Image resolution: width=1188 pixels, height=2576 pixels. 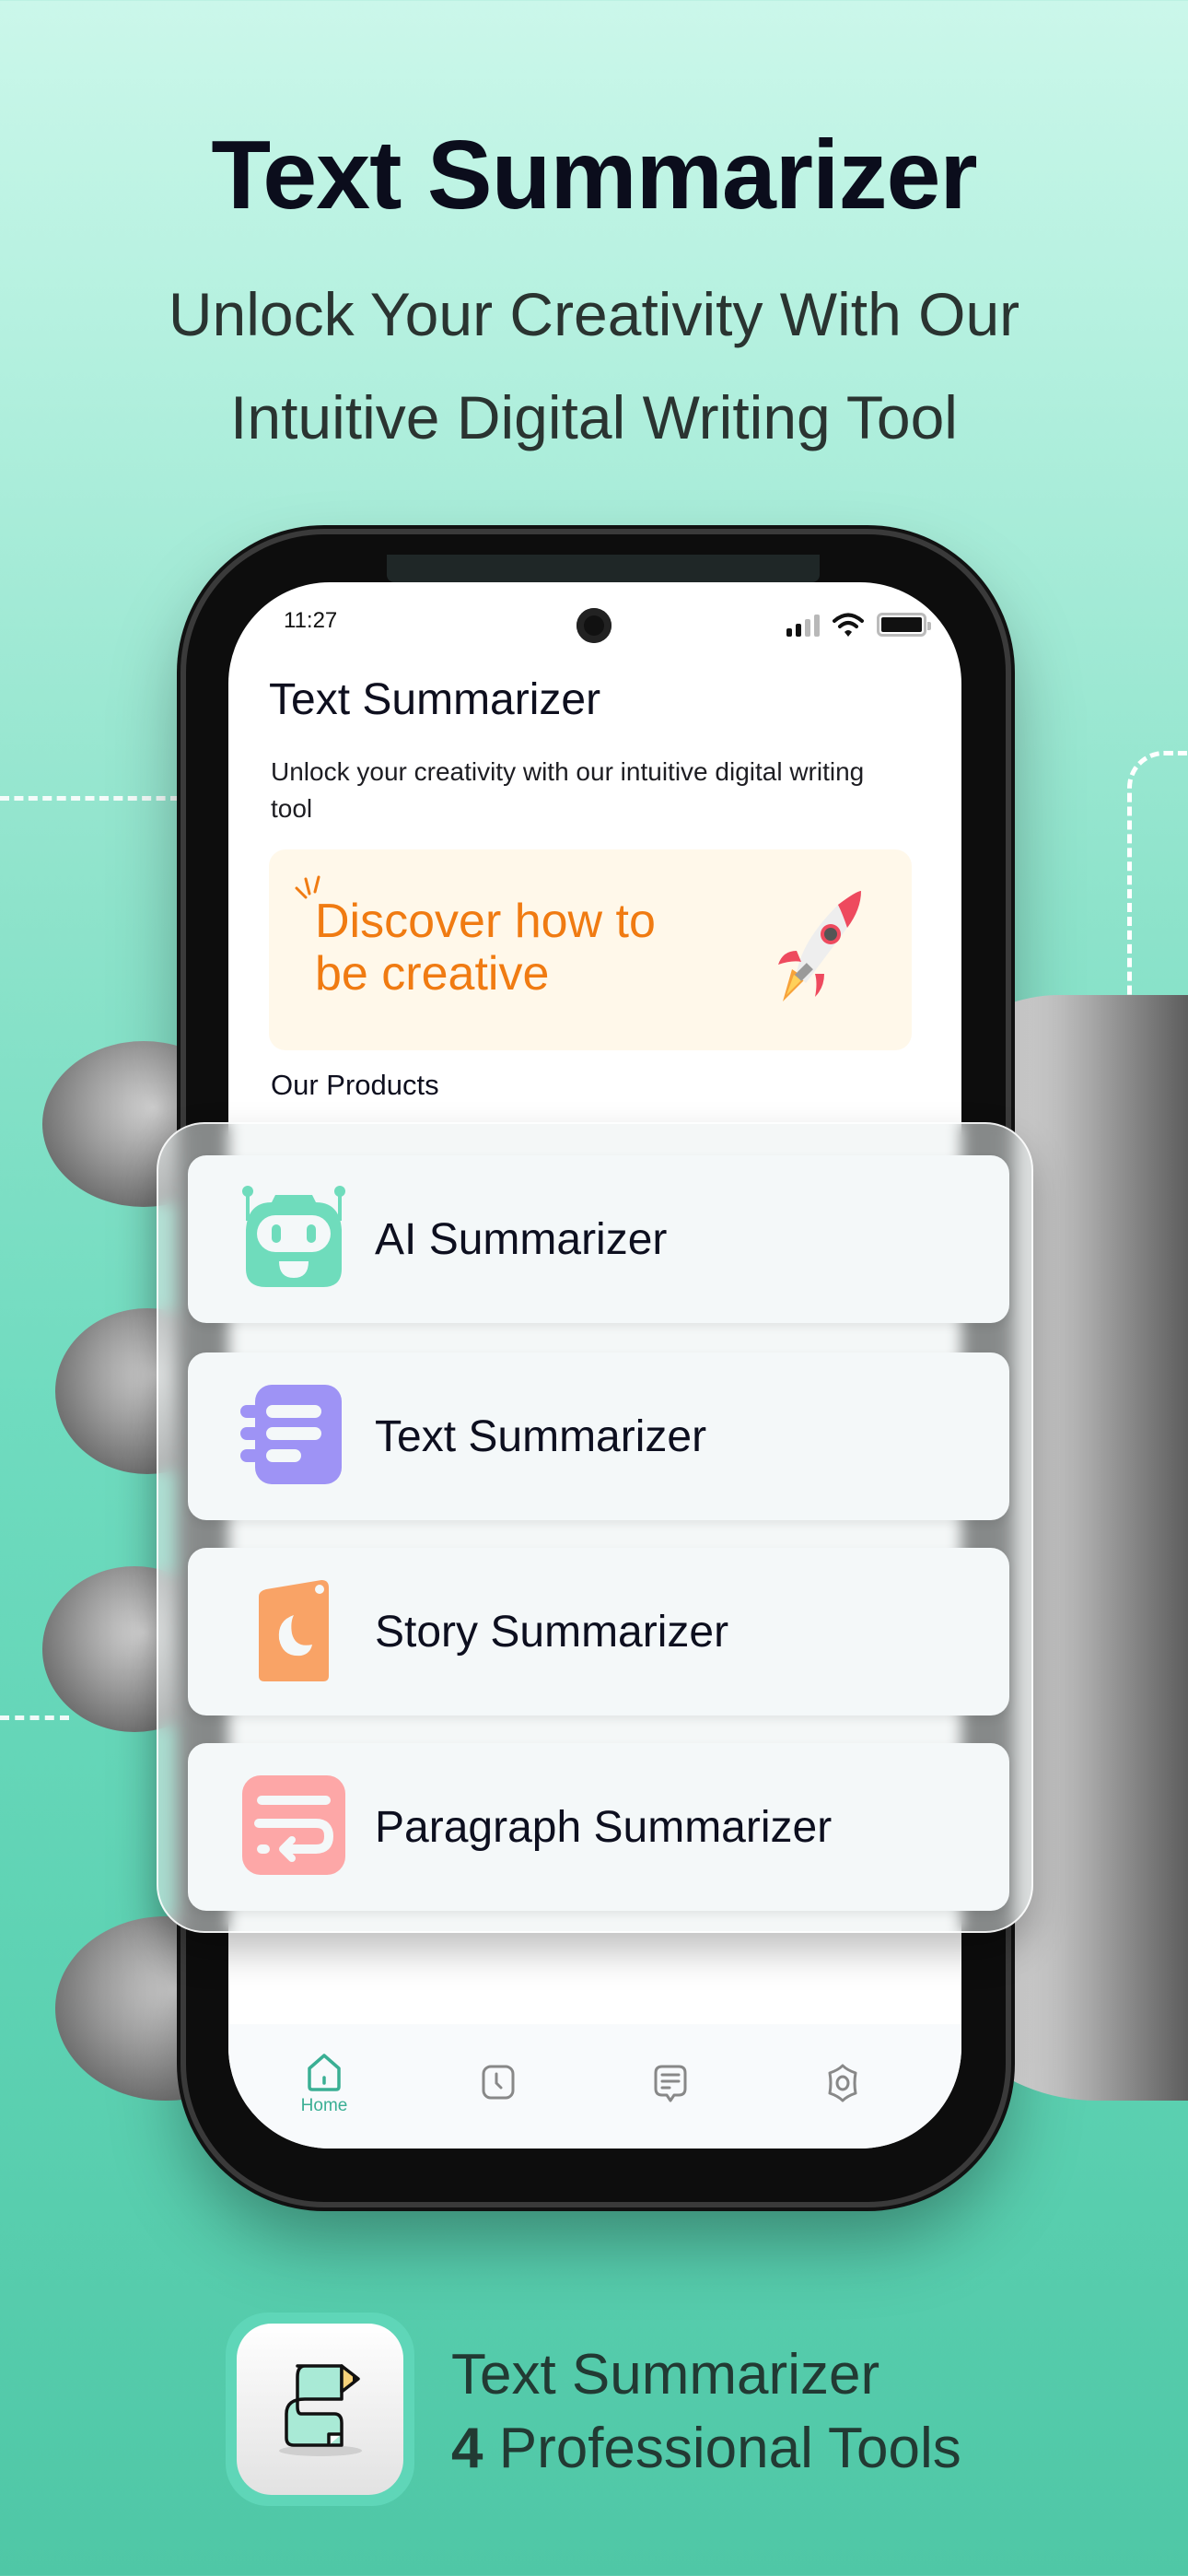 I want to click on phone-top-bezel, so click(x=603, y=568).